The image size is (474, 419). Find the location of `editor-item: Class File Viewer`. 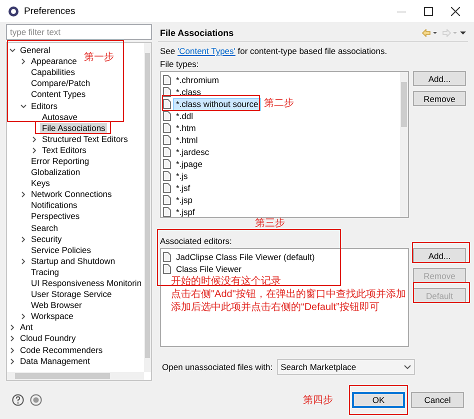

editor-item: Class File Viewer is located at coordinates (209, 269).